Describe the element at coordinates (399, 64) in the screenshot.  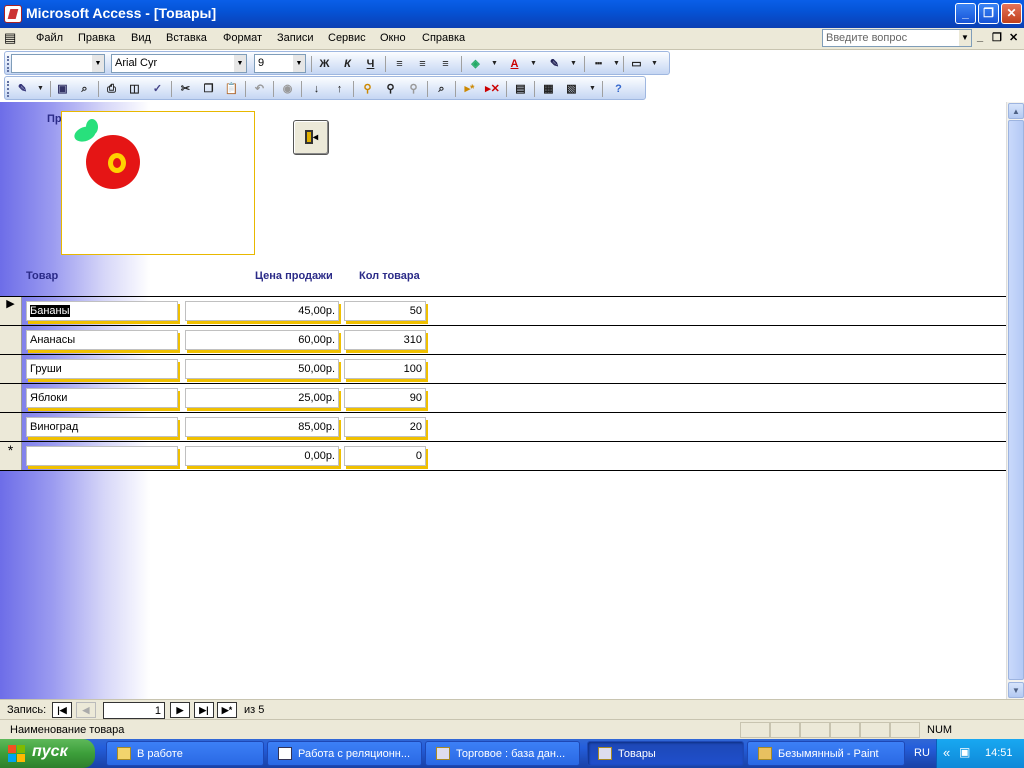
I see `align-left-icon: ≡` at that location.